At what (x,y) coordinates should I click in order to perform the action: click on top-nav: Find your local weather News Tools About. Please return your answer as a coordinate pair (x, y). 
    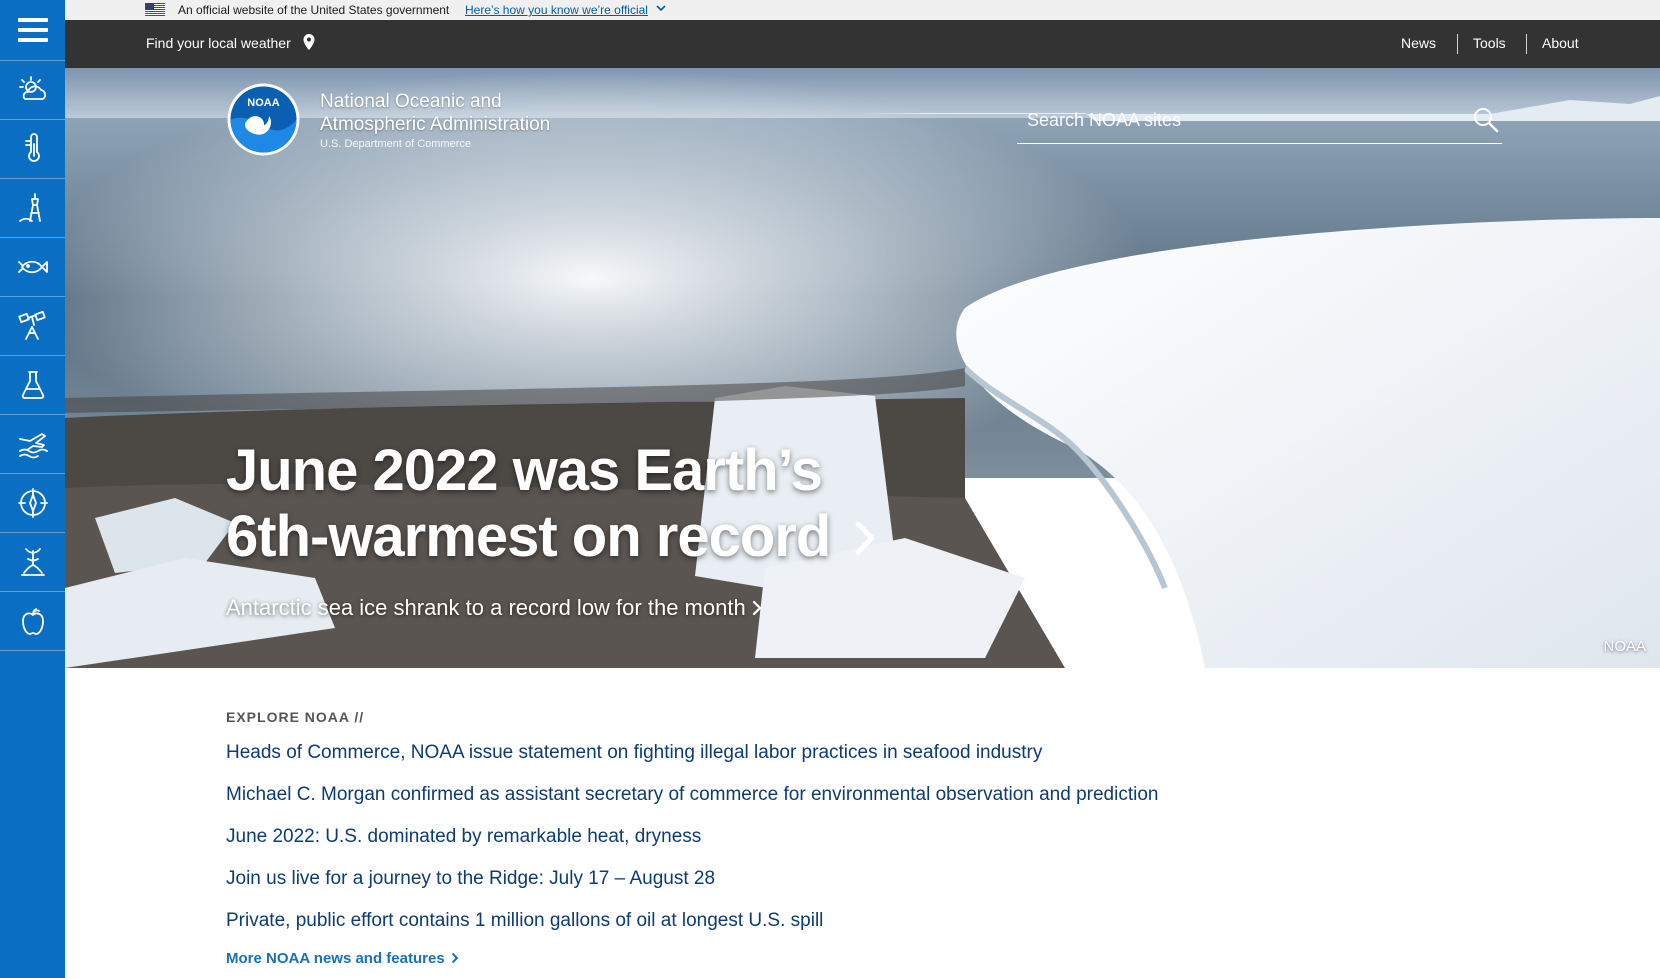
    Looking at the image, I should click on (862, 44).